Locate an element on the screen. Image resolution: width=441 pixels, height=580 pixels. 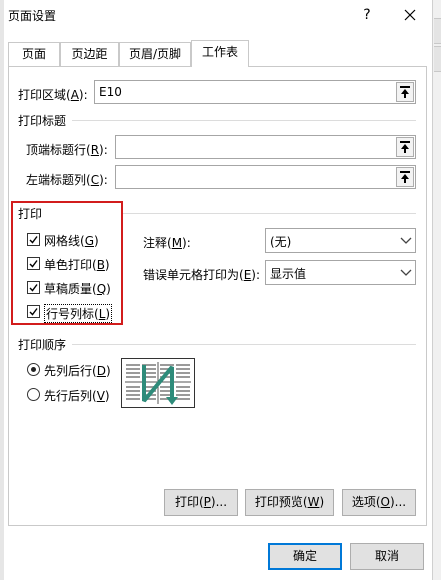
tab-sheet: 工作表 is located at coordinates (220, 53).